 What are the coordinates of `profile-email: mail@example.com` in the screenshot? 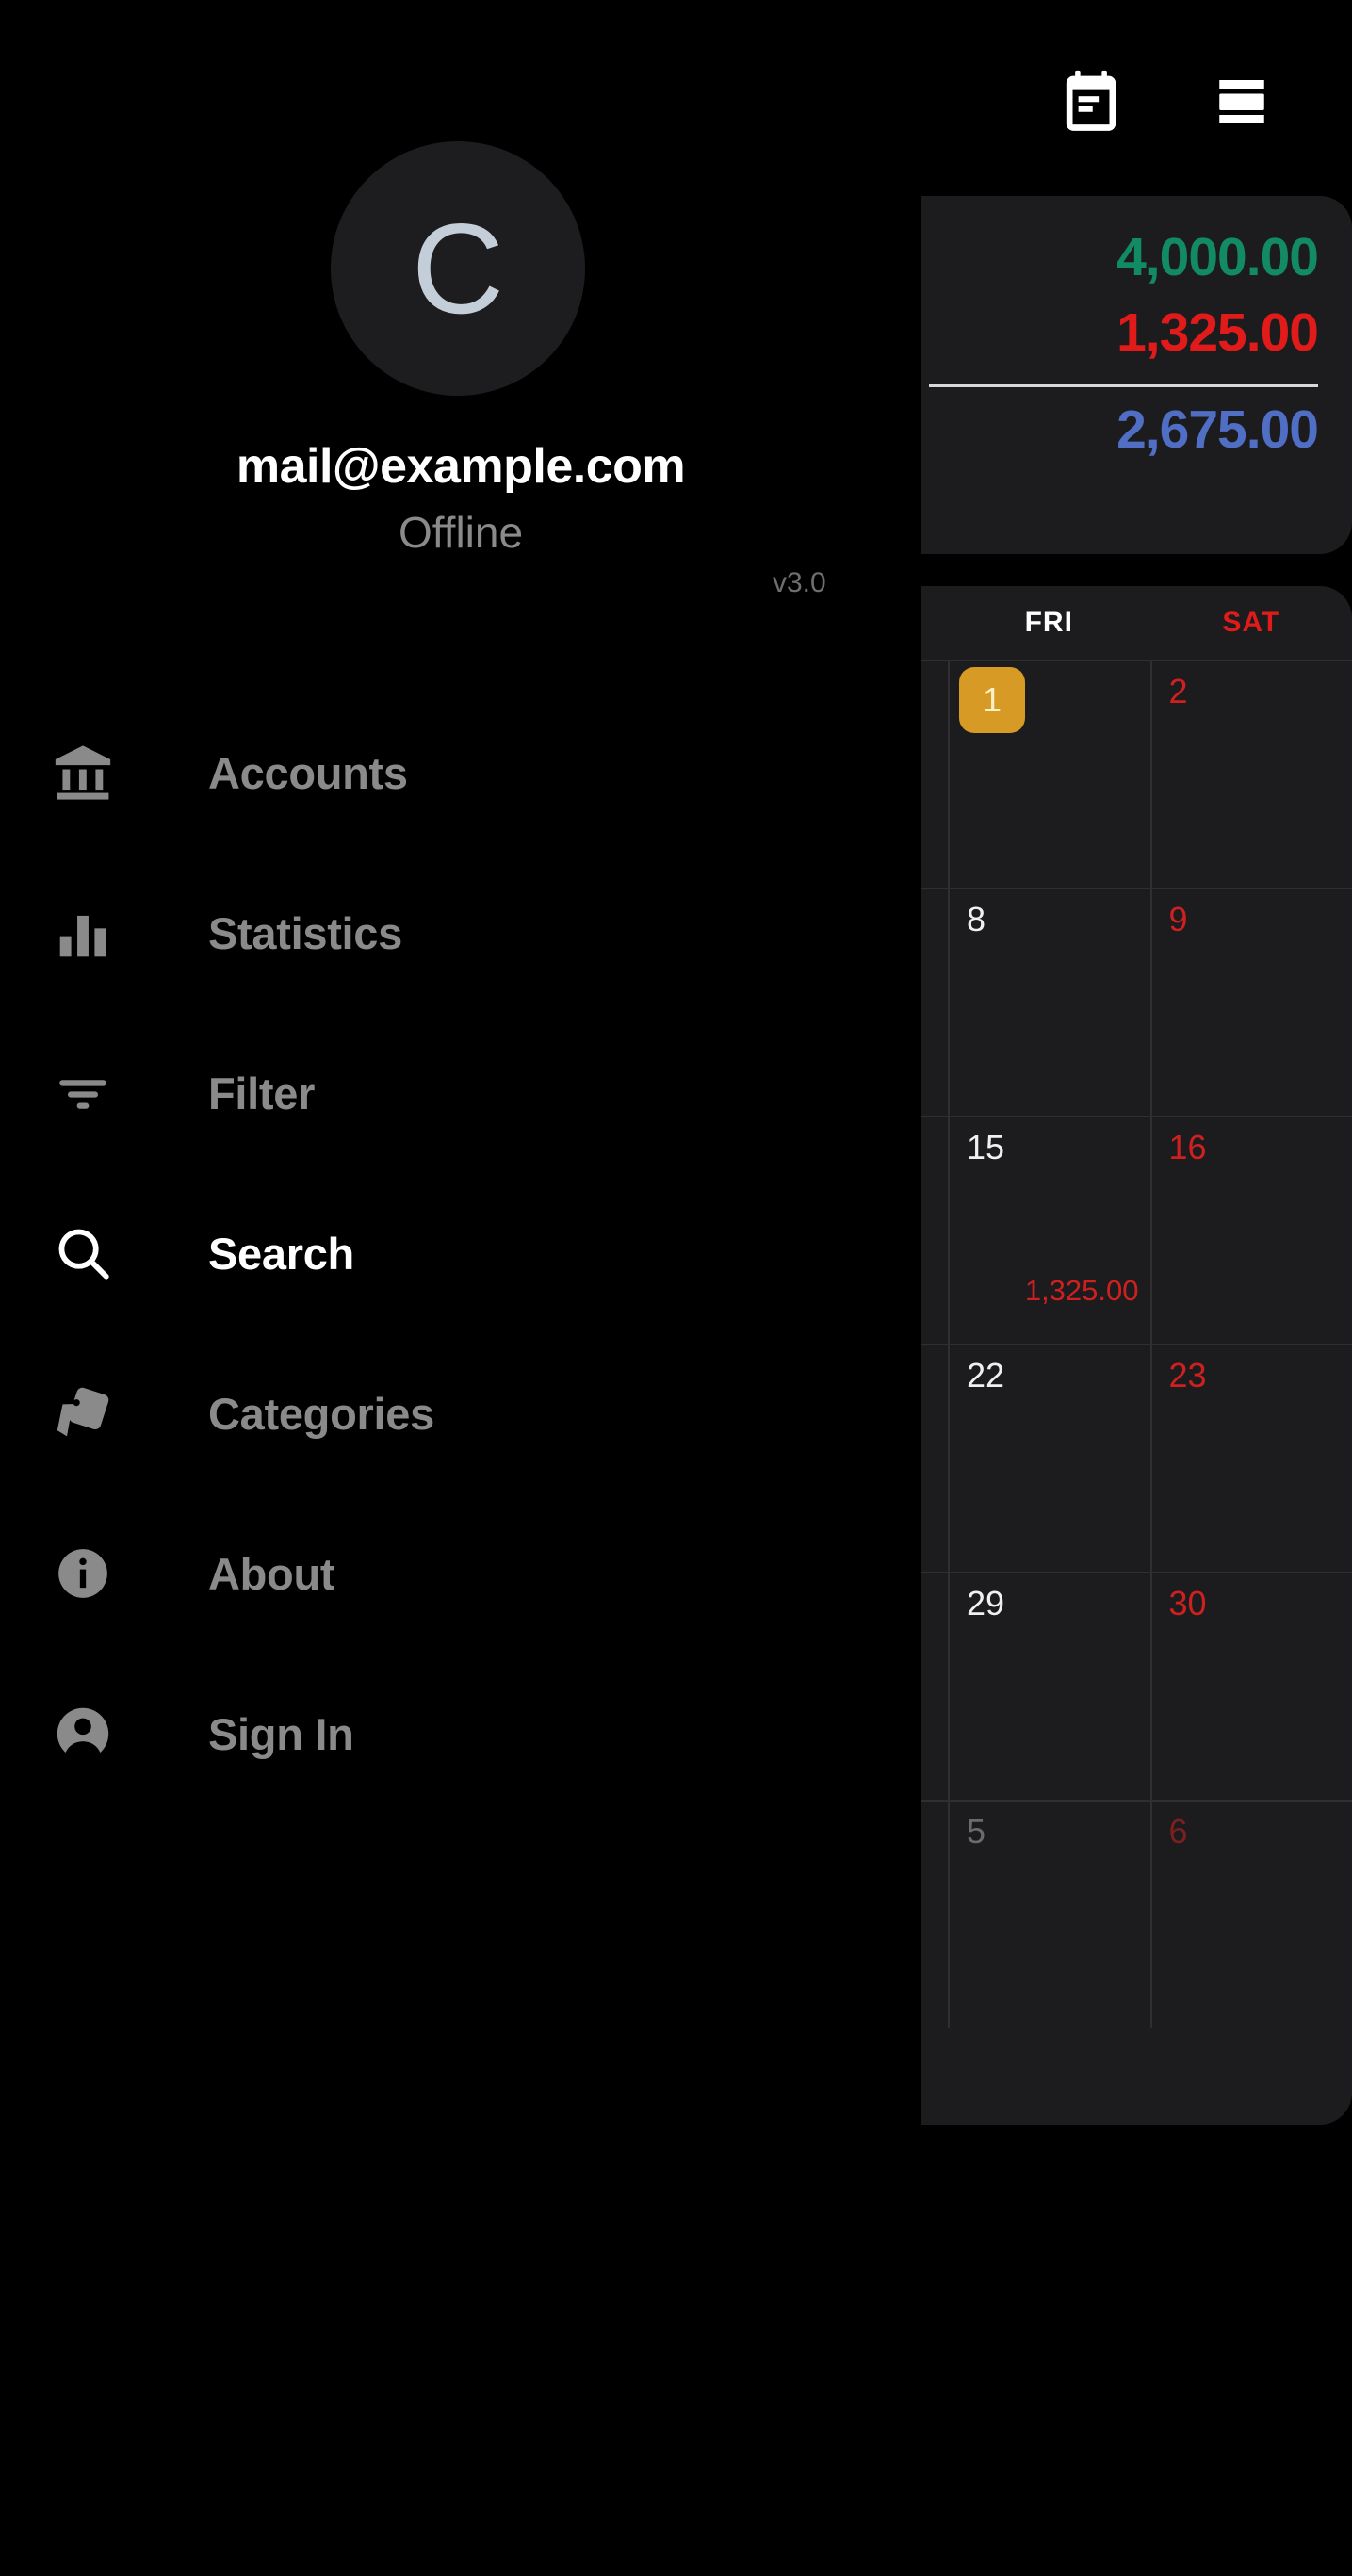 It's located at (461, 466).